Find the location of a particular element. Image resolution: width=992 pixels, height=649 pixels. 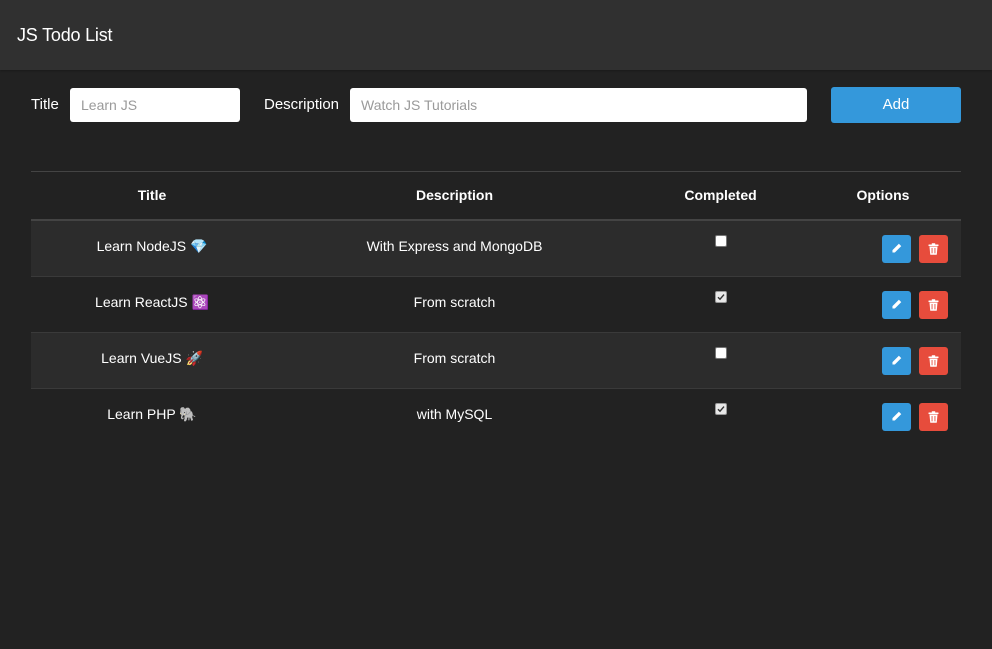

todo-title: Learn NodeJS 💎 is located at coordinates (152, 246).